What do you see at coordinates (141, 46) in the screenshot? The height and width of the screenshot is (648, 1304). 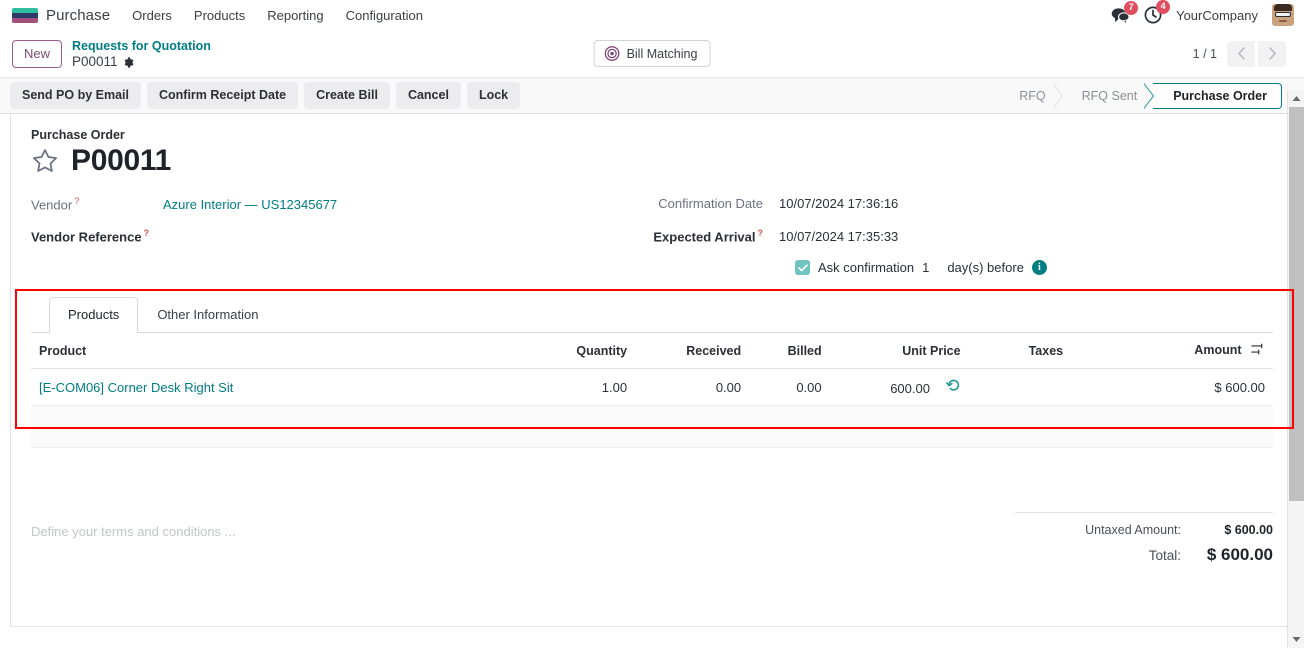 I see `breadcrumb-parent-link: Requests for Quotation` at bounding box center [141, 46].